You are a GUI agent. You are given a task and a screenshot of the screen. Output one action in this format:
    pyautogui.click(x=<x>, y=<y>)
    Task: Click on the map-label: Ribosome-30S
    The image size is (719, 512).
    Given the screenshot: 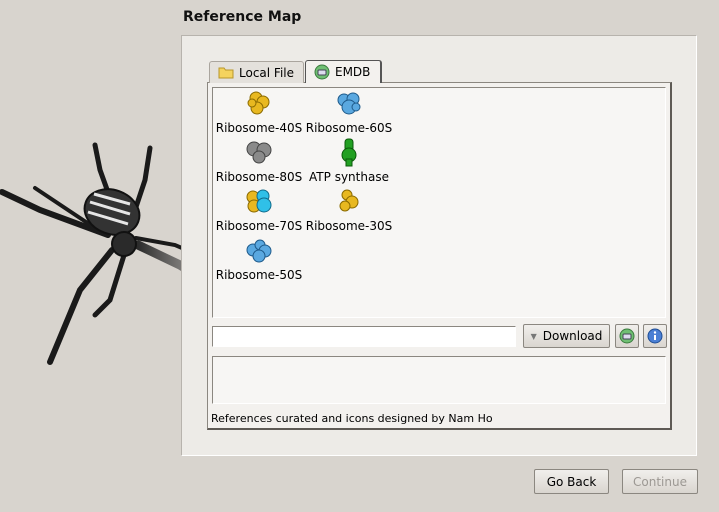 What is the action you would take?
    pyautogui.click(x=349, y=226)
    